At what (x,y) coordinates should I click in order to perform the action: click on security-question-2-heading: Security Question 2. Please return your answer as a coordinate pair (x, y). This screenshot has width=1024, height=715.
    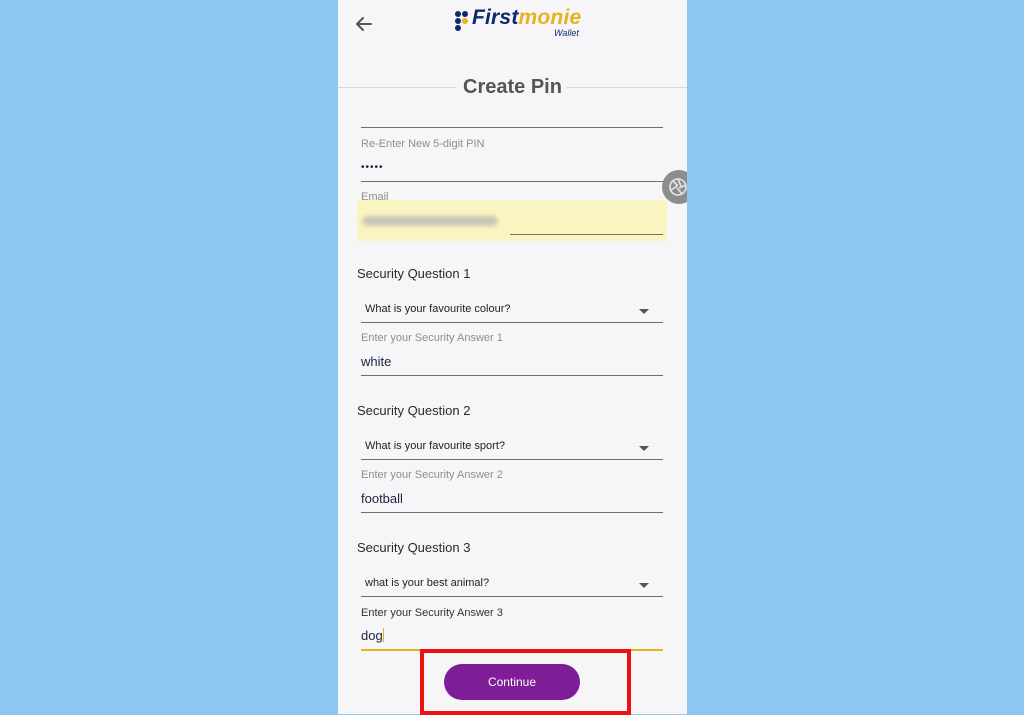
    Looking at the image, I should click on (414, 410).